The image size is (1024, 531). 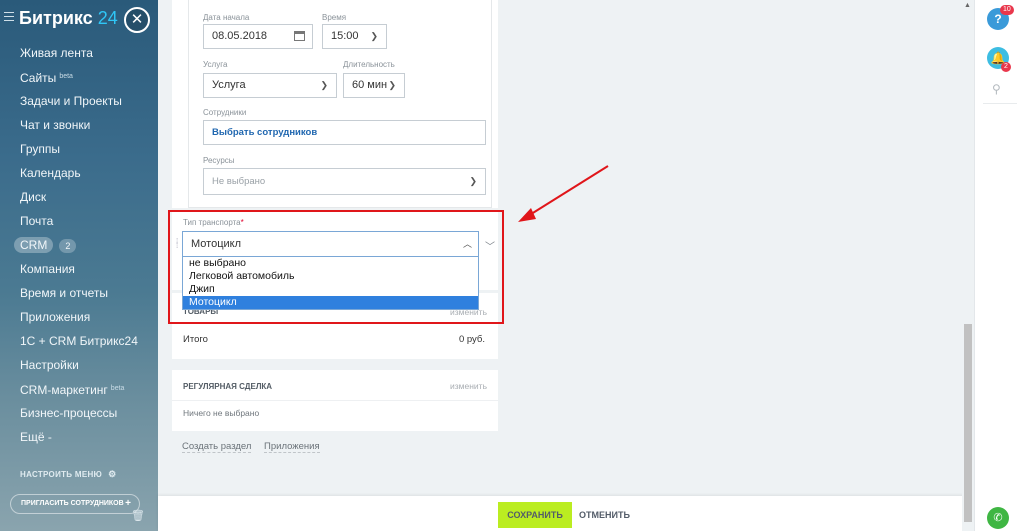 I want to click on sidebar-item-label: CRM-маркетинг, so click(x=64, y=390).